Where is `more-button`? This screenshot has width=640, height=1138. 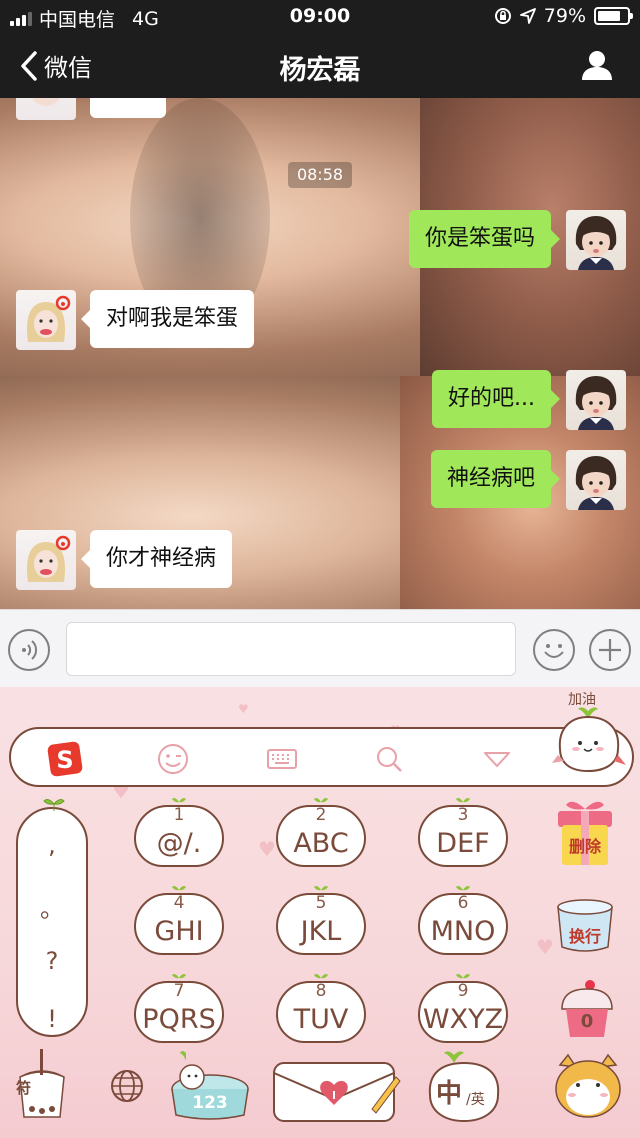
more-button is located at coordinates (610, 650).